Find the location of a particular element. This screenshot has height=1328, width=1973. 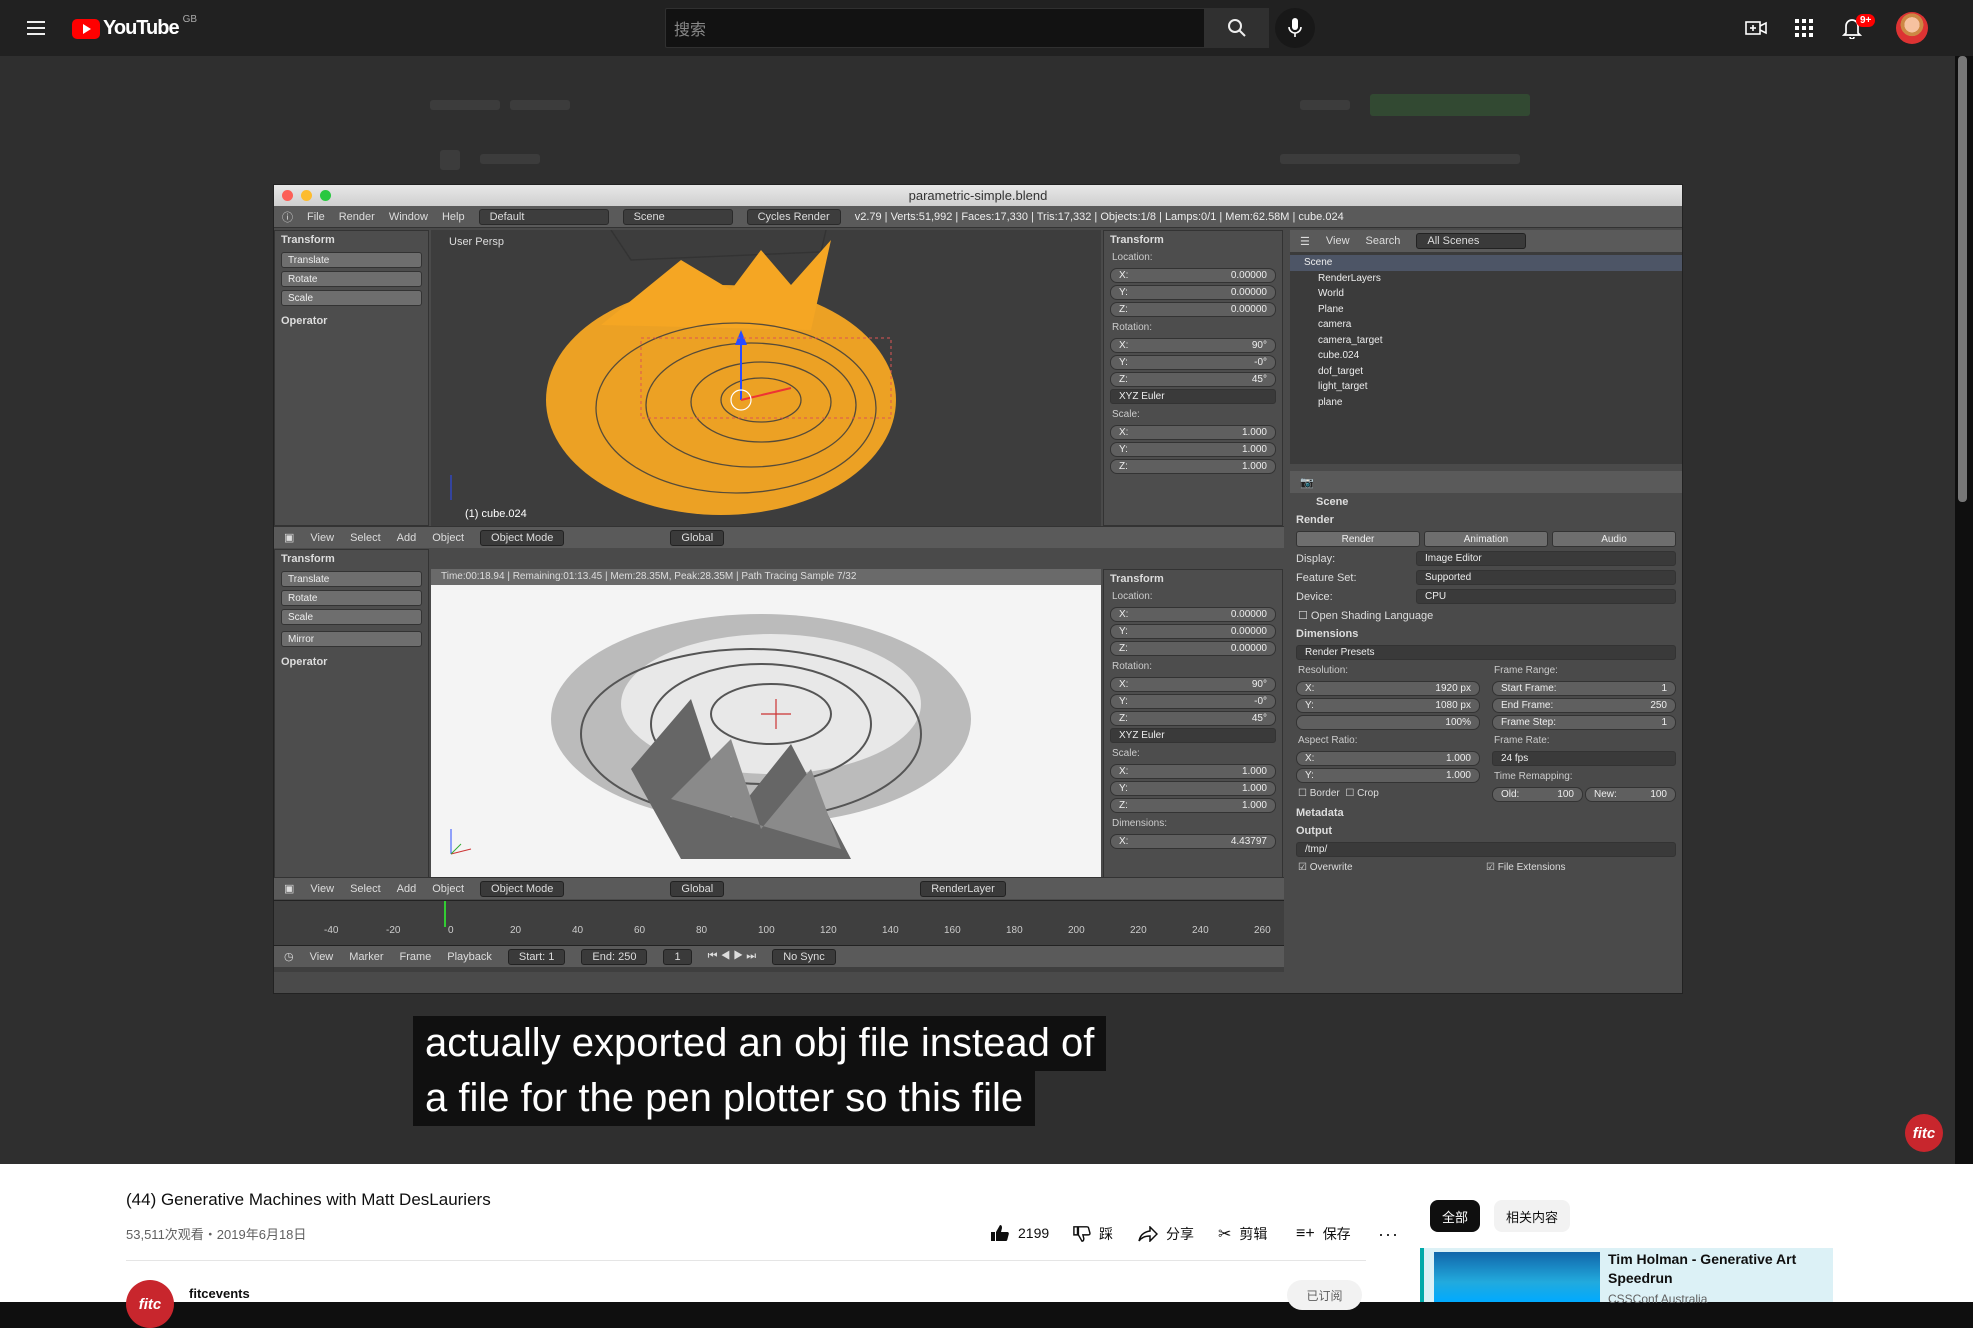

start-frame-field: Start: 1 is located at coordinates (536, 956).